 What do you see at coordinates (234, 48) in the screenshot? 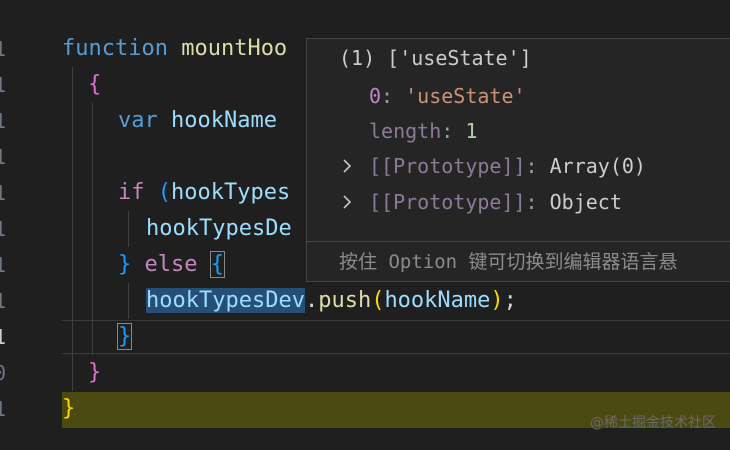
I see `function-name-token: mountHoo` at bounding box center [234, 48].